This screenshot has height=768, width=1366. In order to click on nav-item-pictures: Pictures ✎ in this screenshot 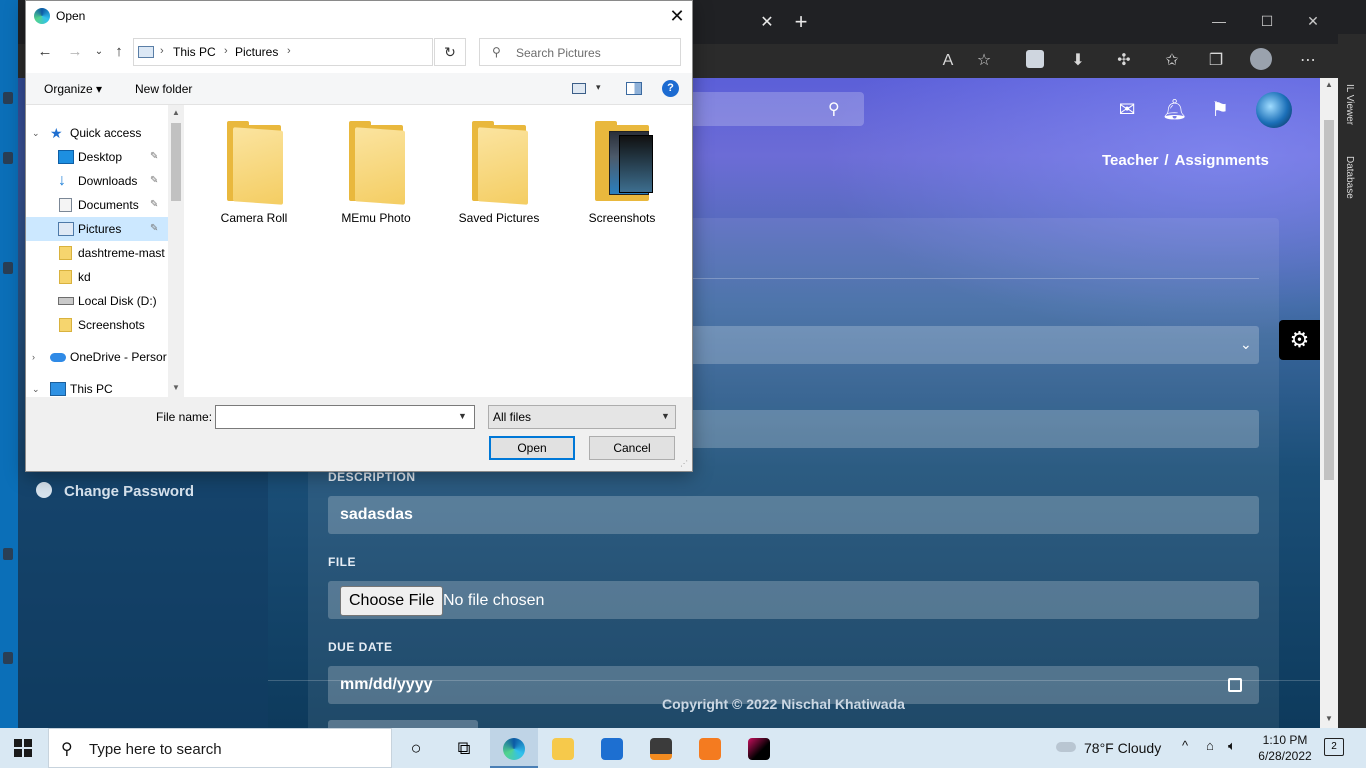, I will do `click(97, 229)`.